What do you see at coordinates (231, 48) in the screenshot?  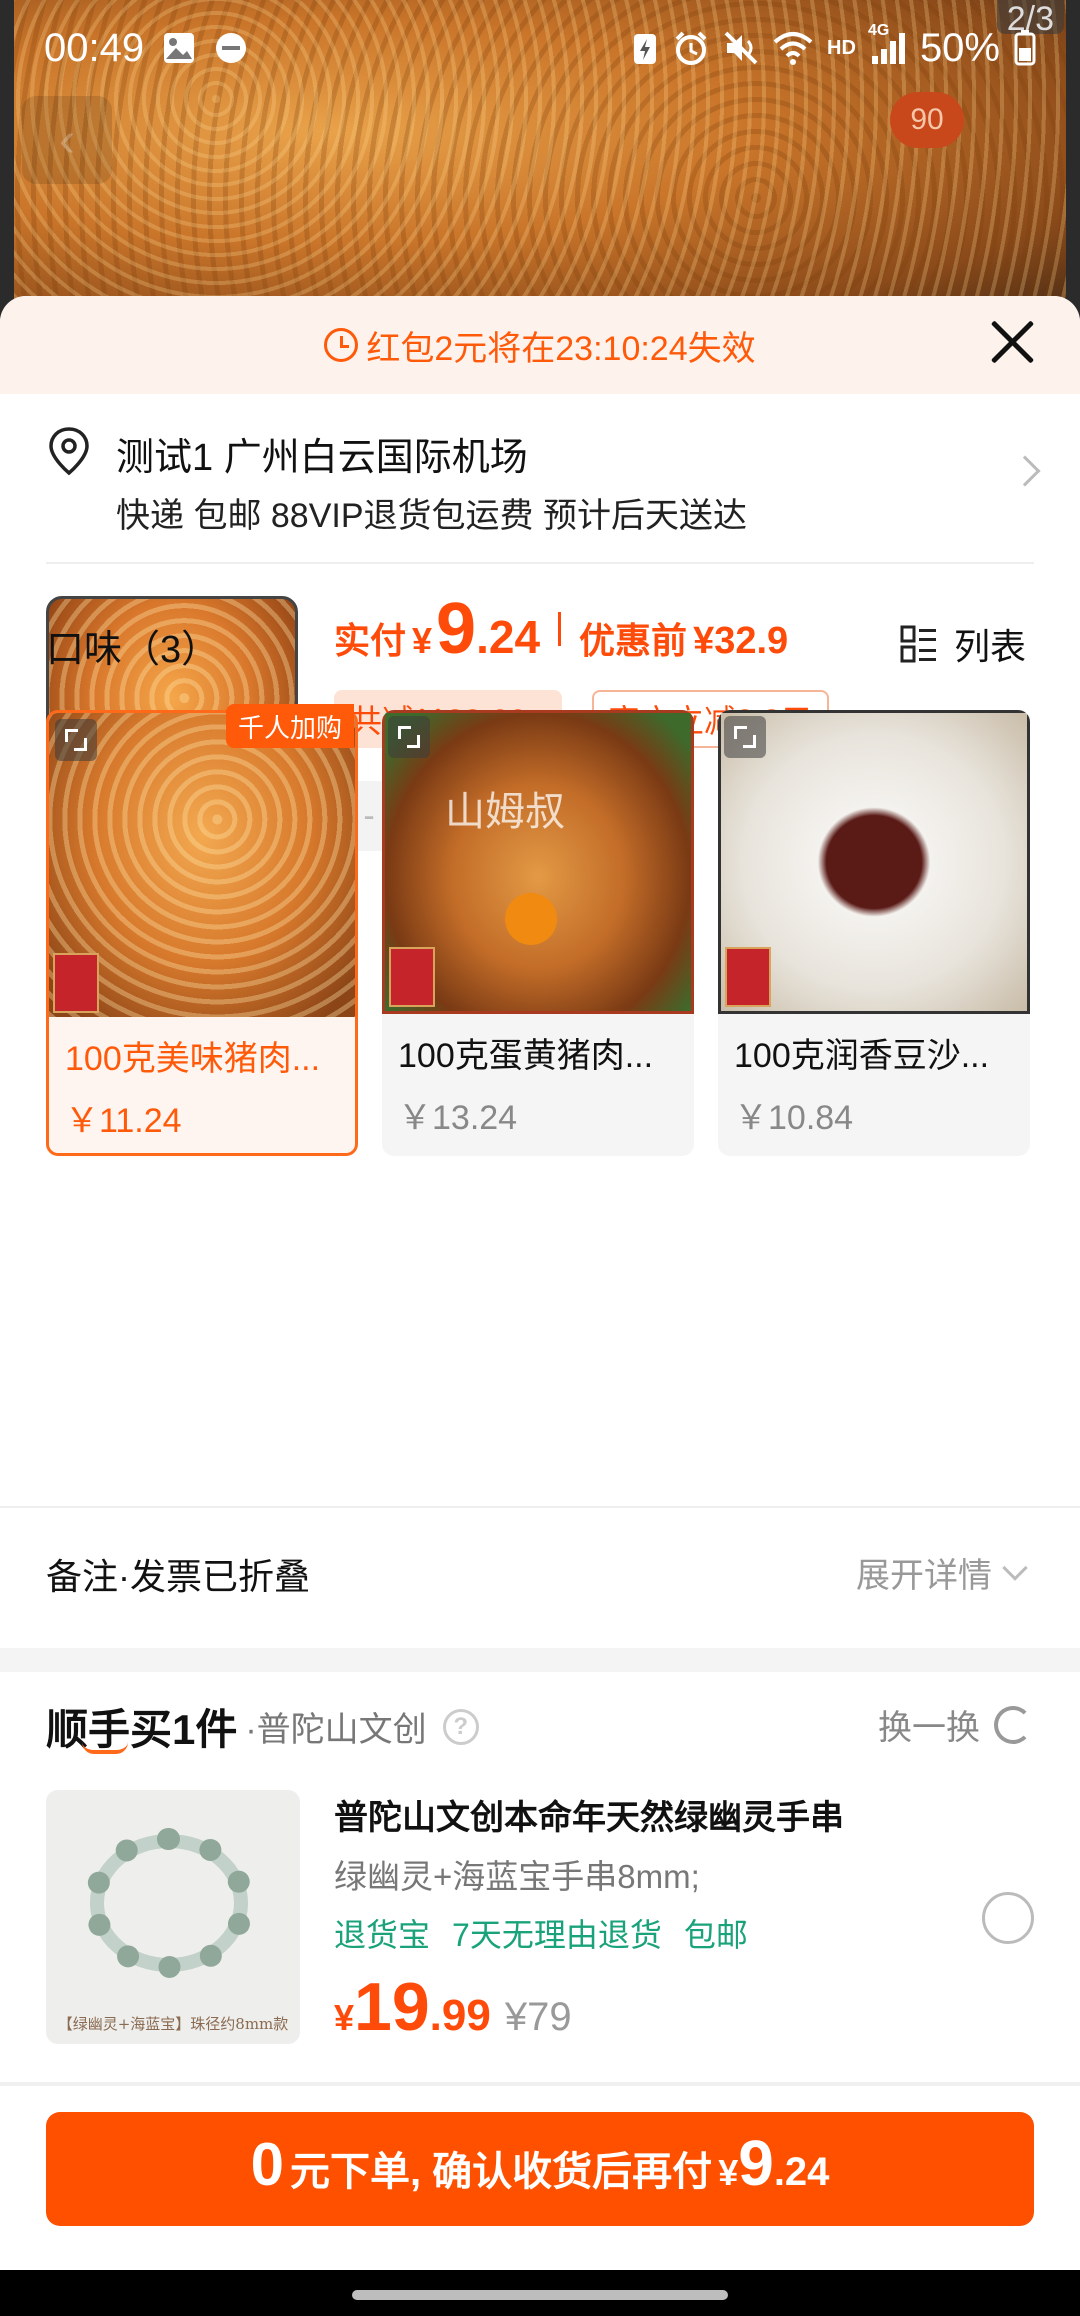 I see `dnd-icon` at bounding box center [231, 48].